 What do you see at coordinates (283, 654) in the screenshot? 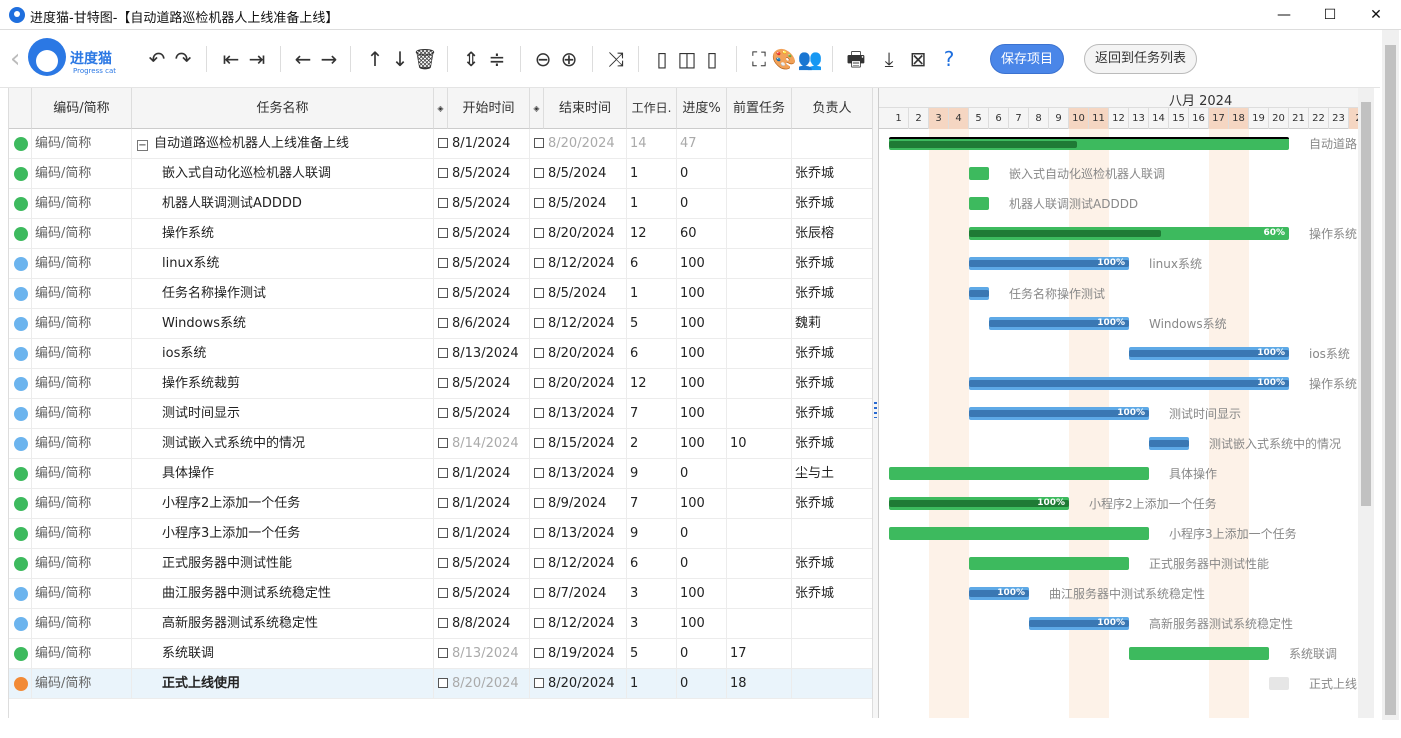
I see `task-name-cell: 系统联调` at bounding box center [283, 654].